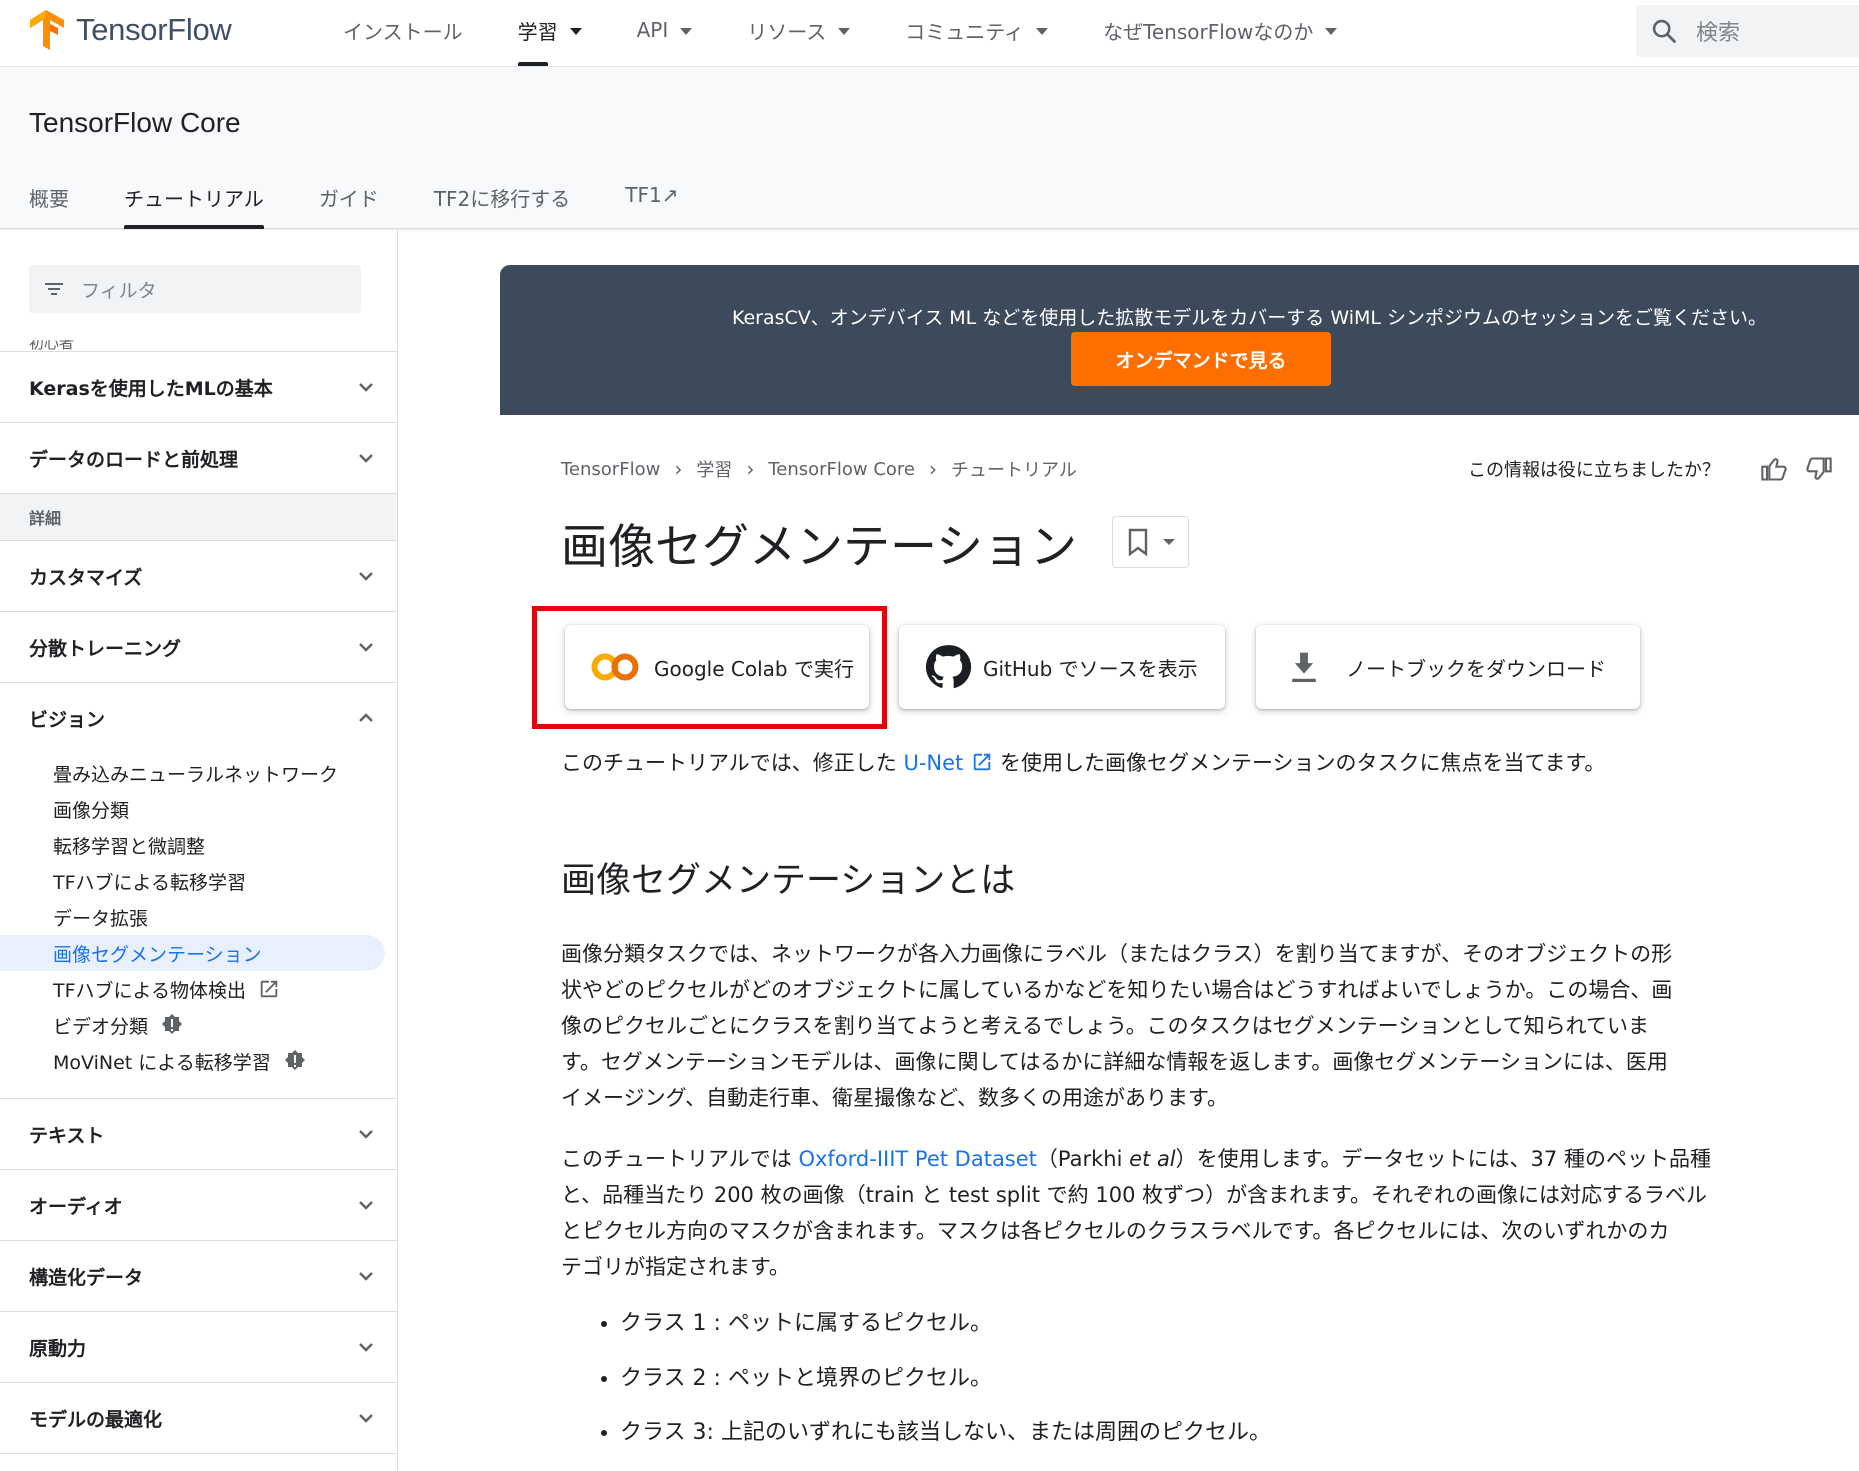  What do you see at coordinates (149, 881) in the screenshot?
I see `sidebar-item-tfhub-transfer: TFハブによる転移学習` at bounding box center [149, 881].